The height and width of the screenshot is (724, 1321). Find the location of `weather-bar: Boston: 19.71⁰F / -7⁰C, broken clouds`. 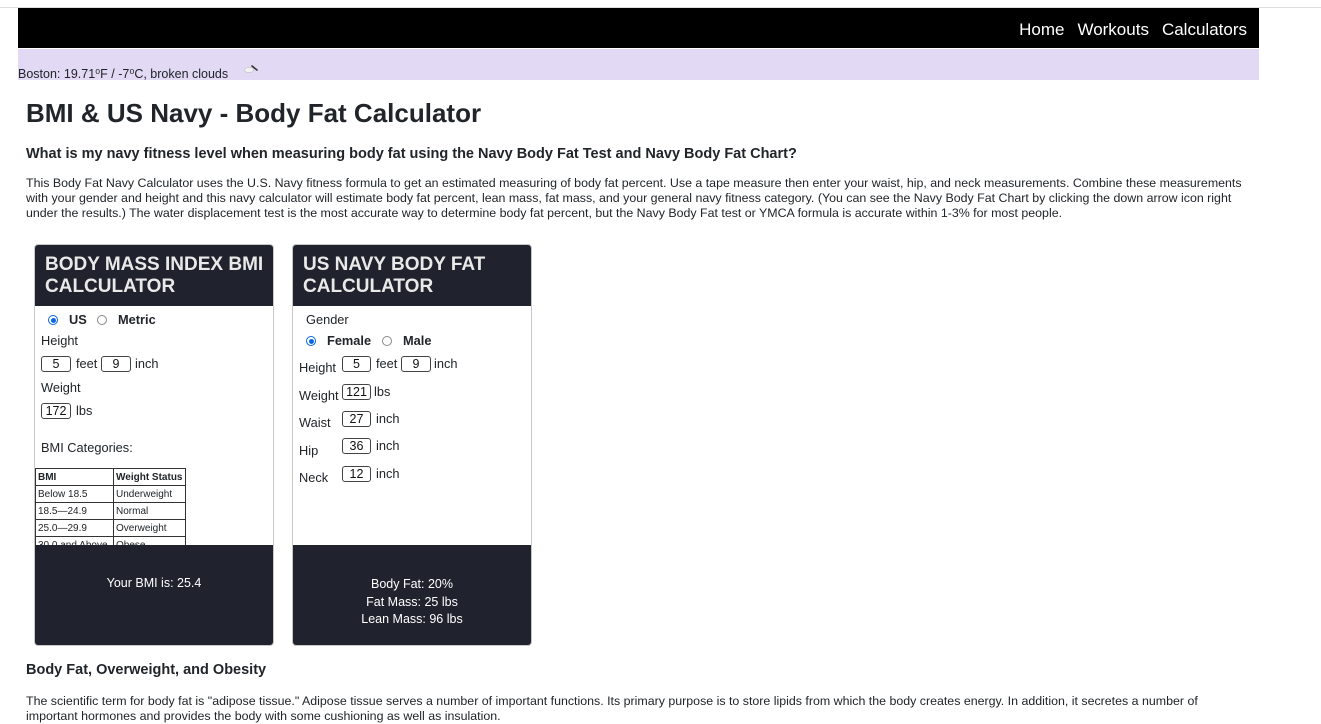

weather-bar: Boston: 19.71⁰F / -7⁰C, broken clouds is located at coordinates (638, 65).